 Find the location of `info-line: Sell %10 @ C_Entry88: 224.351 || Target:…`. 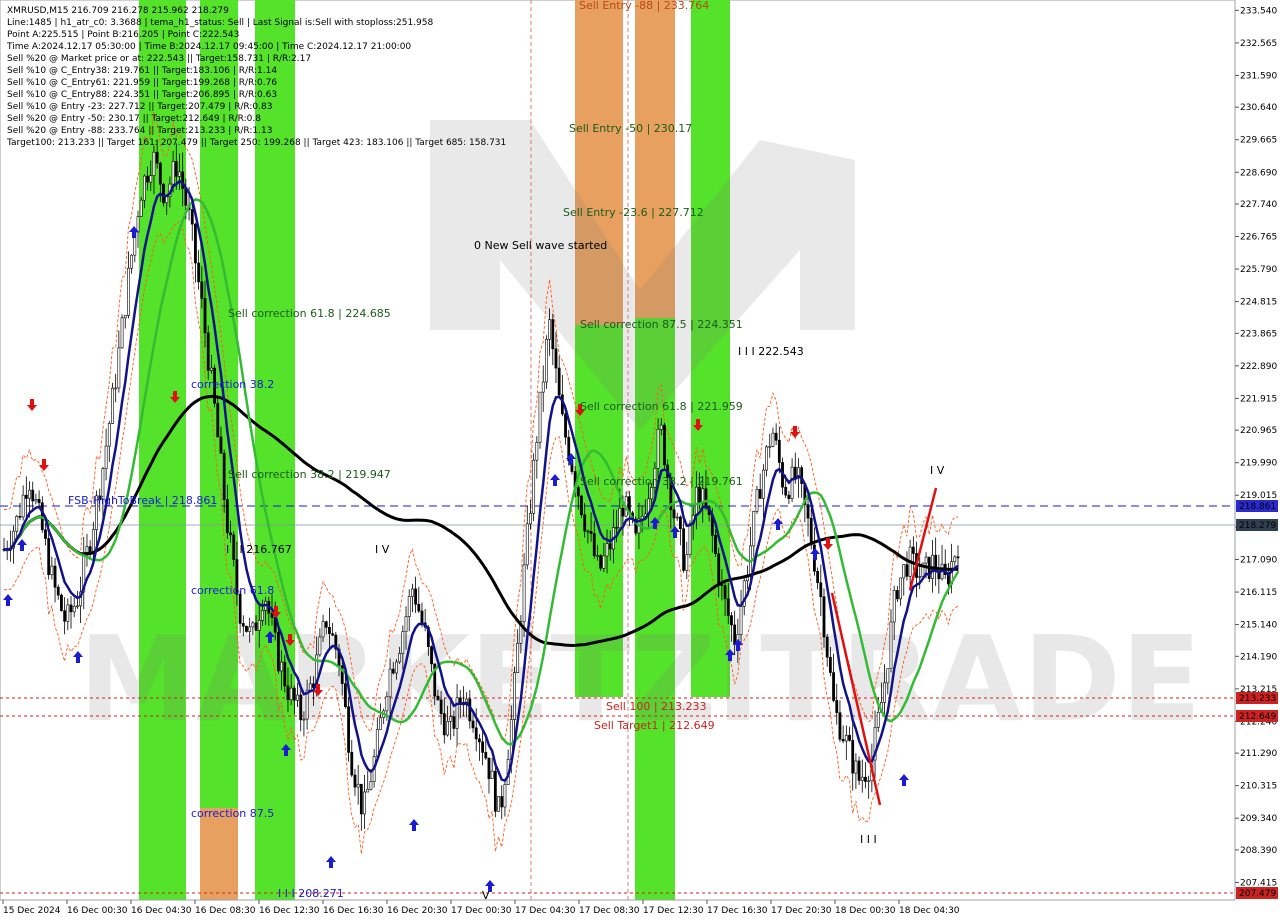

info-line: Sell %10 @ C_Entry88: 224.351 || Target:… is located at coordinates (142, 95).